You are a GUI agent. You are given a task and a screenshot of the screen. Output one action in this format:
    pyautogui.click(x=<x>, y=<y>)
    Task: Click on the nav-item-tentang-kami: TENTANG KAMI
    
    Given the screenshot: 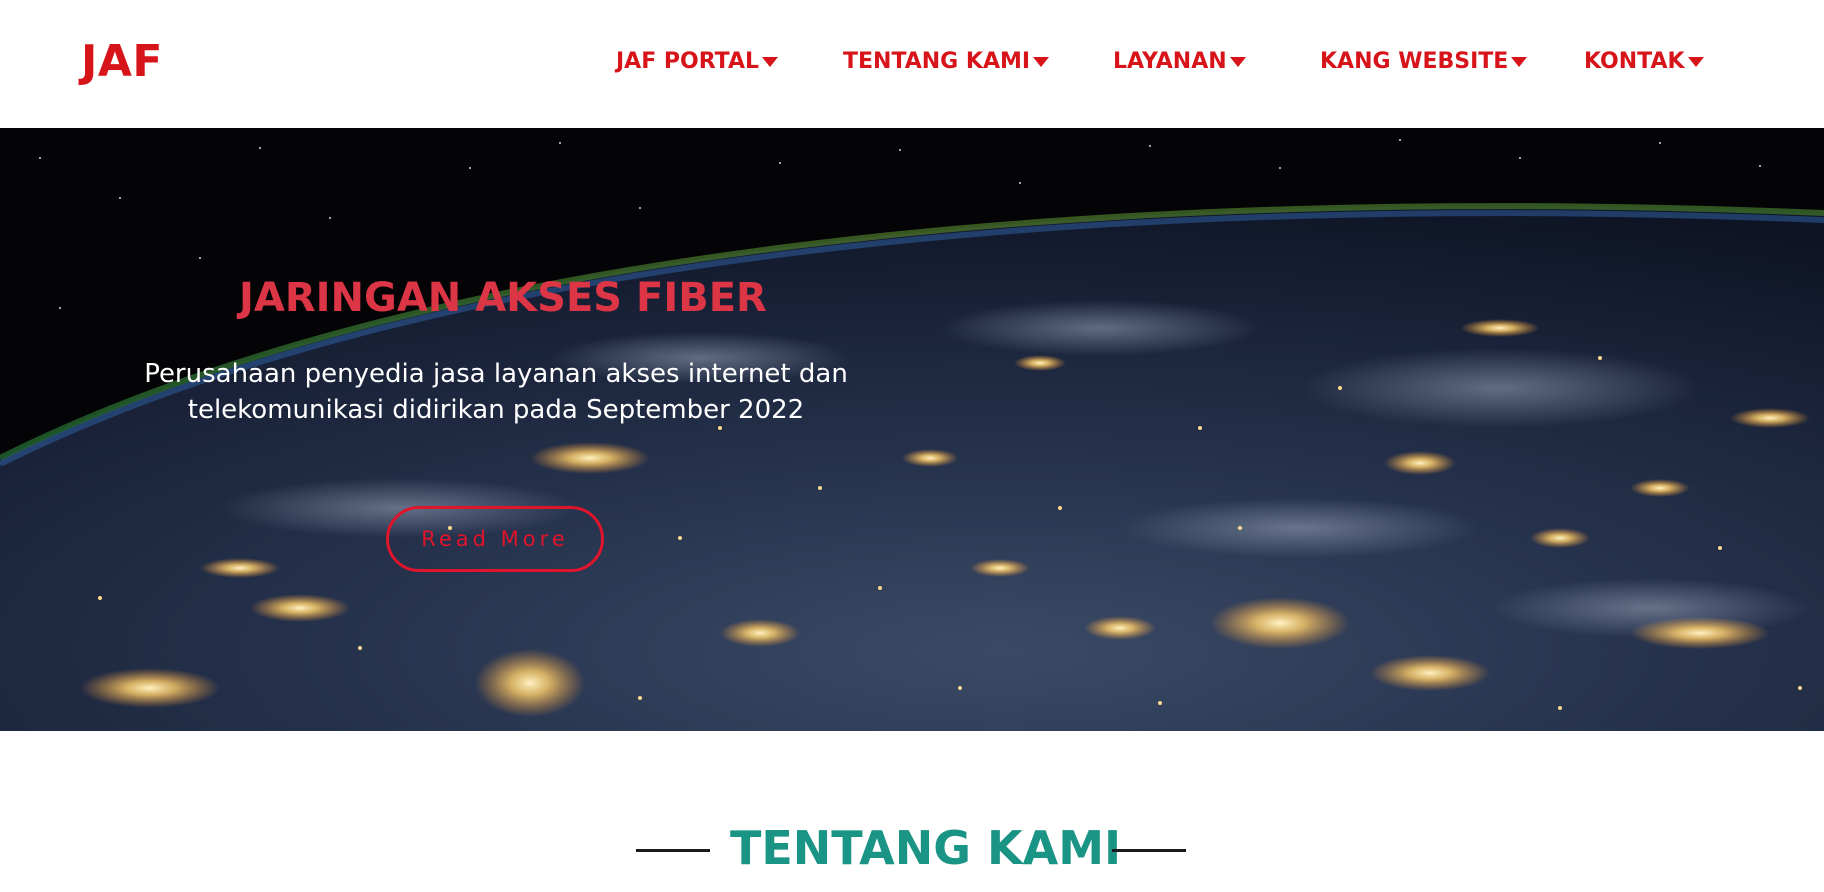 What is the action you would take?
    pyautogui.click(x=946, y=62)
    